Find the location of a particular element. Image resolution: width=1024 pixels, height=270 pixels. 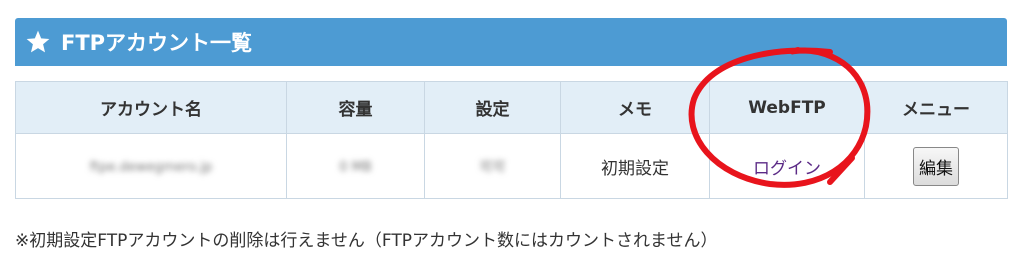

column-header-webftp: WebFTP is located at coordinates (787, 107).